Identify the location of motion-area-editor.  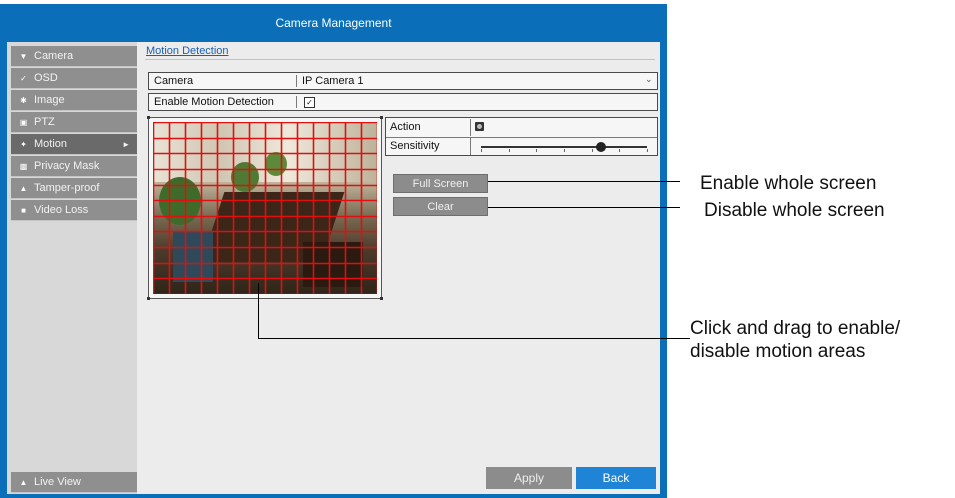
(265, 208).